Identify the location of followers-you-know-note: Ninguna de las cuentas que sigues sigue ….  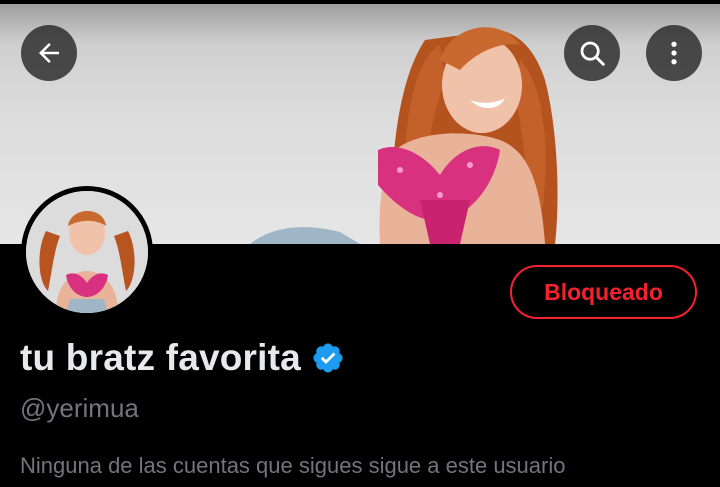
(293, 465).